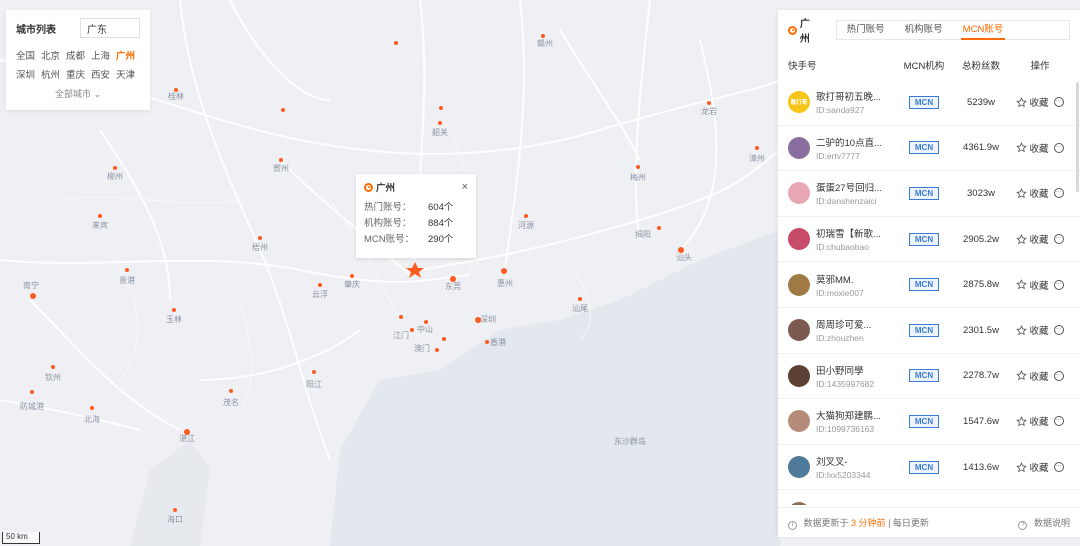  What do you see at coordinates (924, 30) in the screenshot?
I see `tab-org-accounts: 机构账号` at bounding box center [924, 30].